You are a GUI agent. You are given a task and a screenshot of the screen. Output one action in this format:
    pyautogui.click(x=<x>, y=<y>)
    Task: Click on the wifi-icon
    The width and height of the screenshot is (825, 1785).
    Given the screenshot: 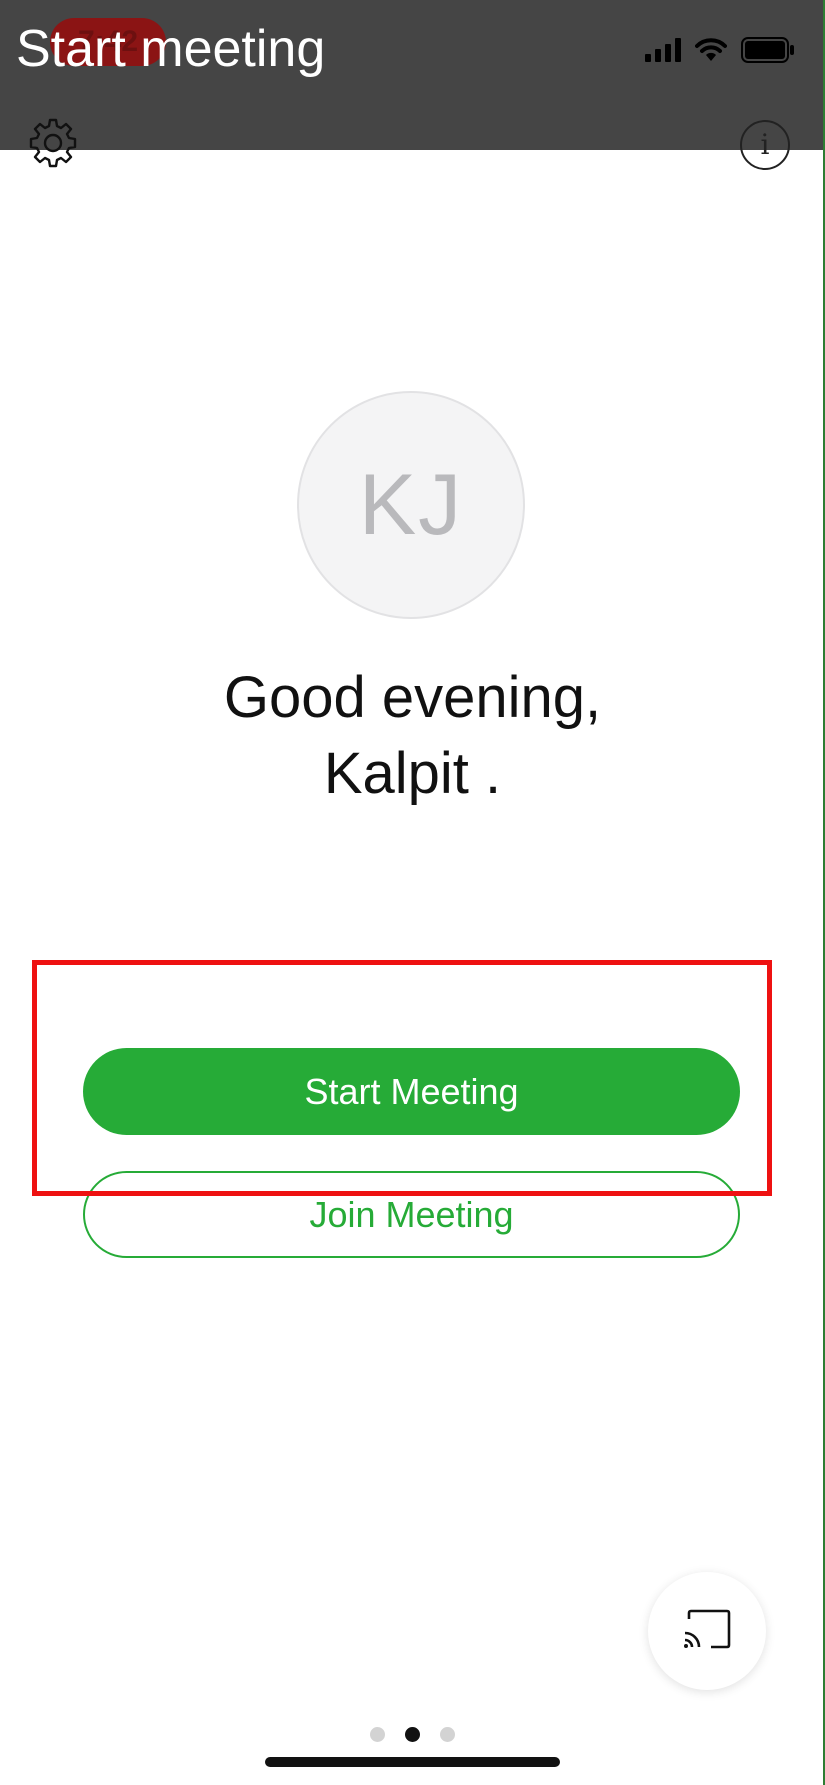 What is the action you would take?
    pyautogui.click(x=711, y=49)
    